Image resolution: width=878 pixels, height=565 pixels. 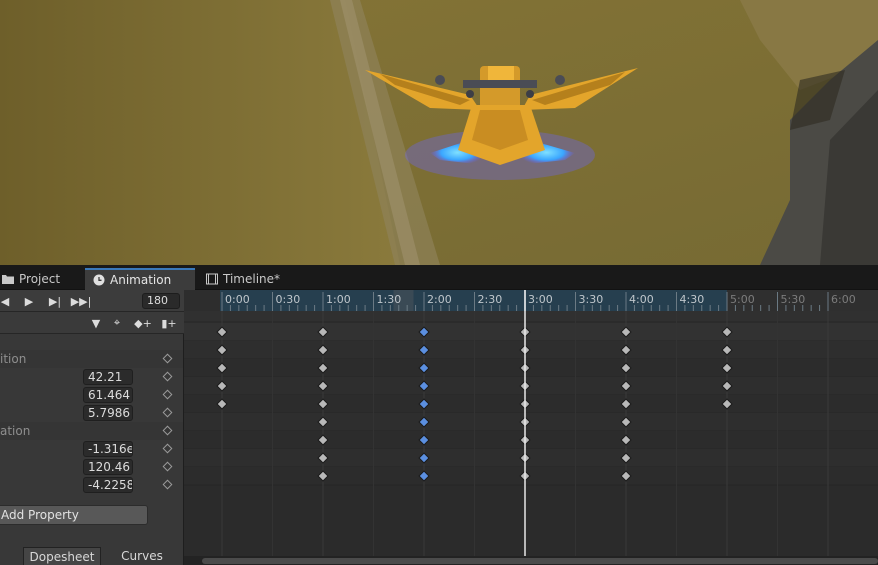 What do you see at coordinates (252, 279) in the screenshot?
I see `tab-label: Timeline*` at bounding box center [252, 279].